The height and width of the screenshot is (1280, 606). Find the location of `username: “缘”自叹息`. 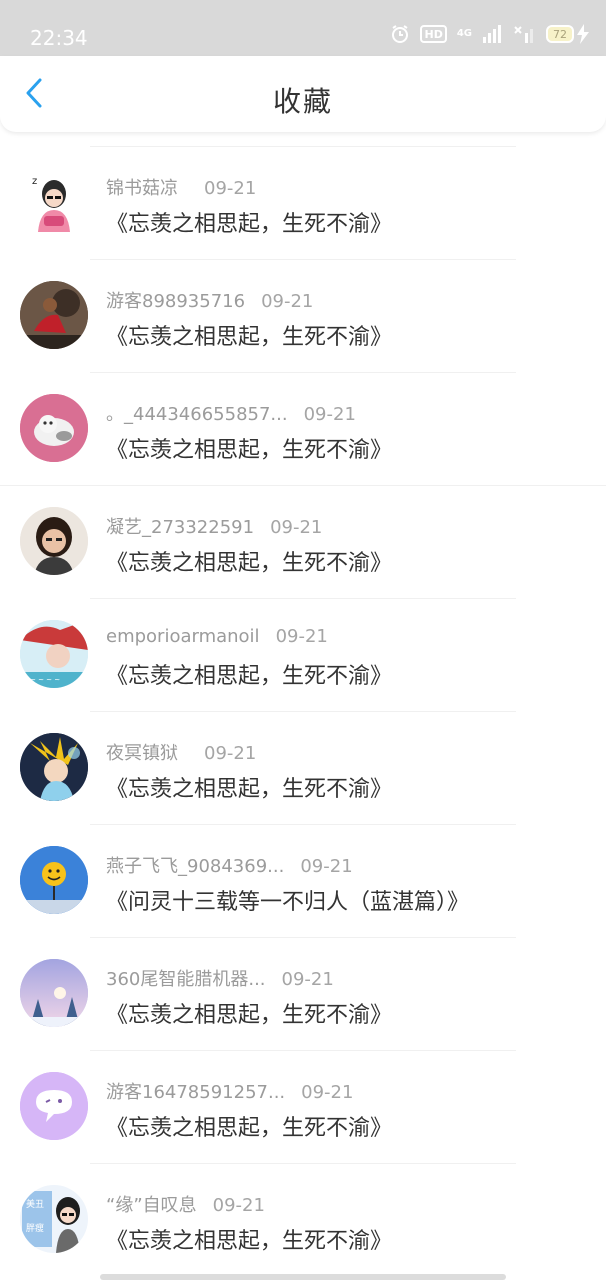

username: “缘”自叹息 is located at coordinates (151, 1205).